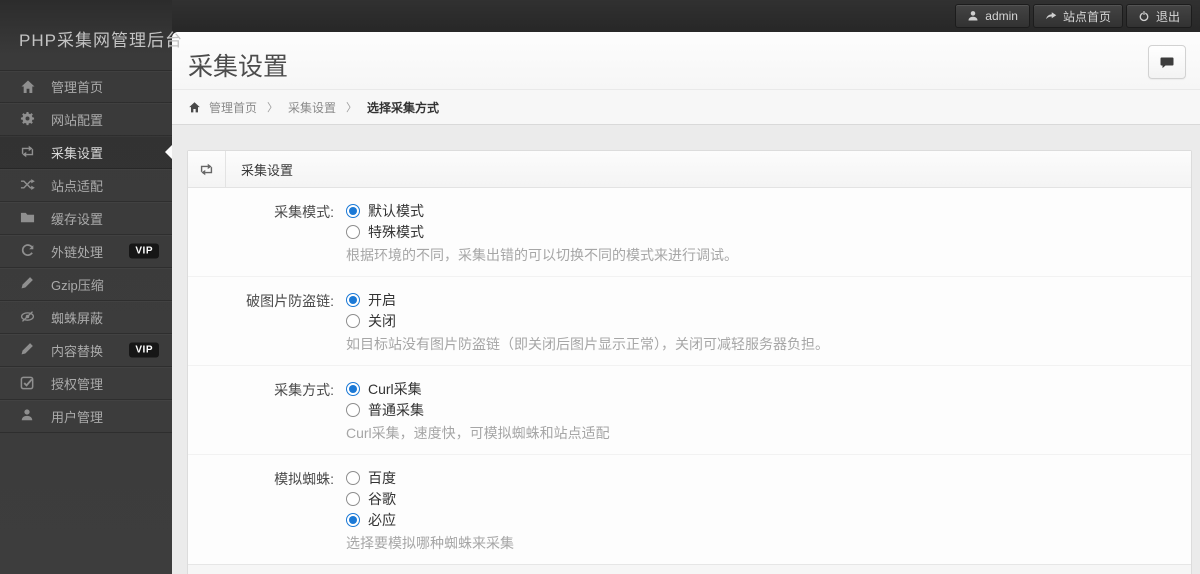 The width and height of the screenshot is (1200, 574). I want to click on logout-button: 退出, so click(1158, 16).